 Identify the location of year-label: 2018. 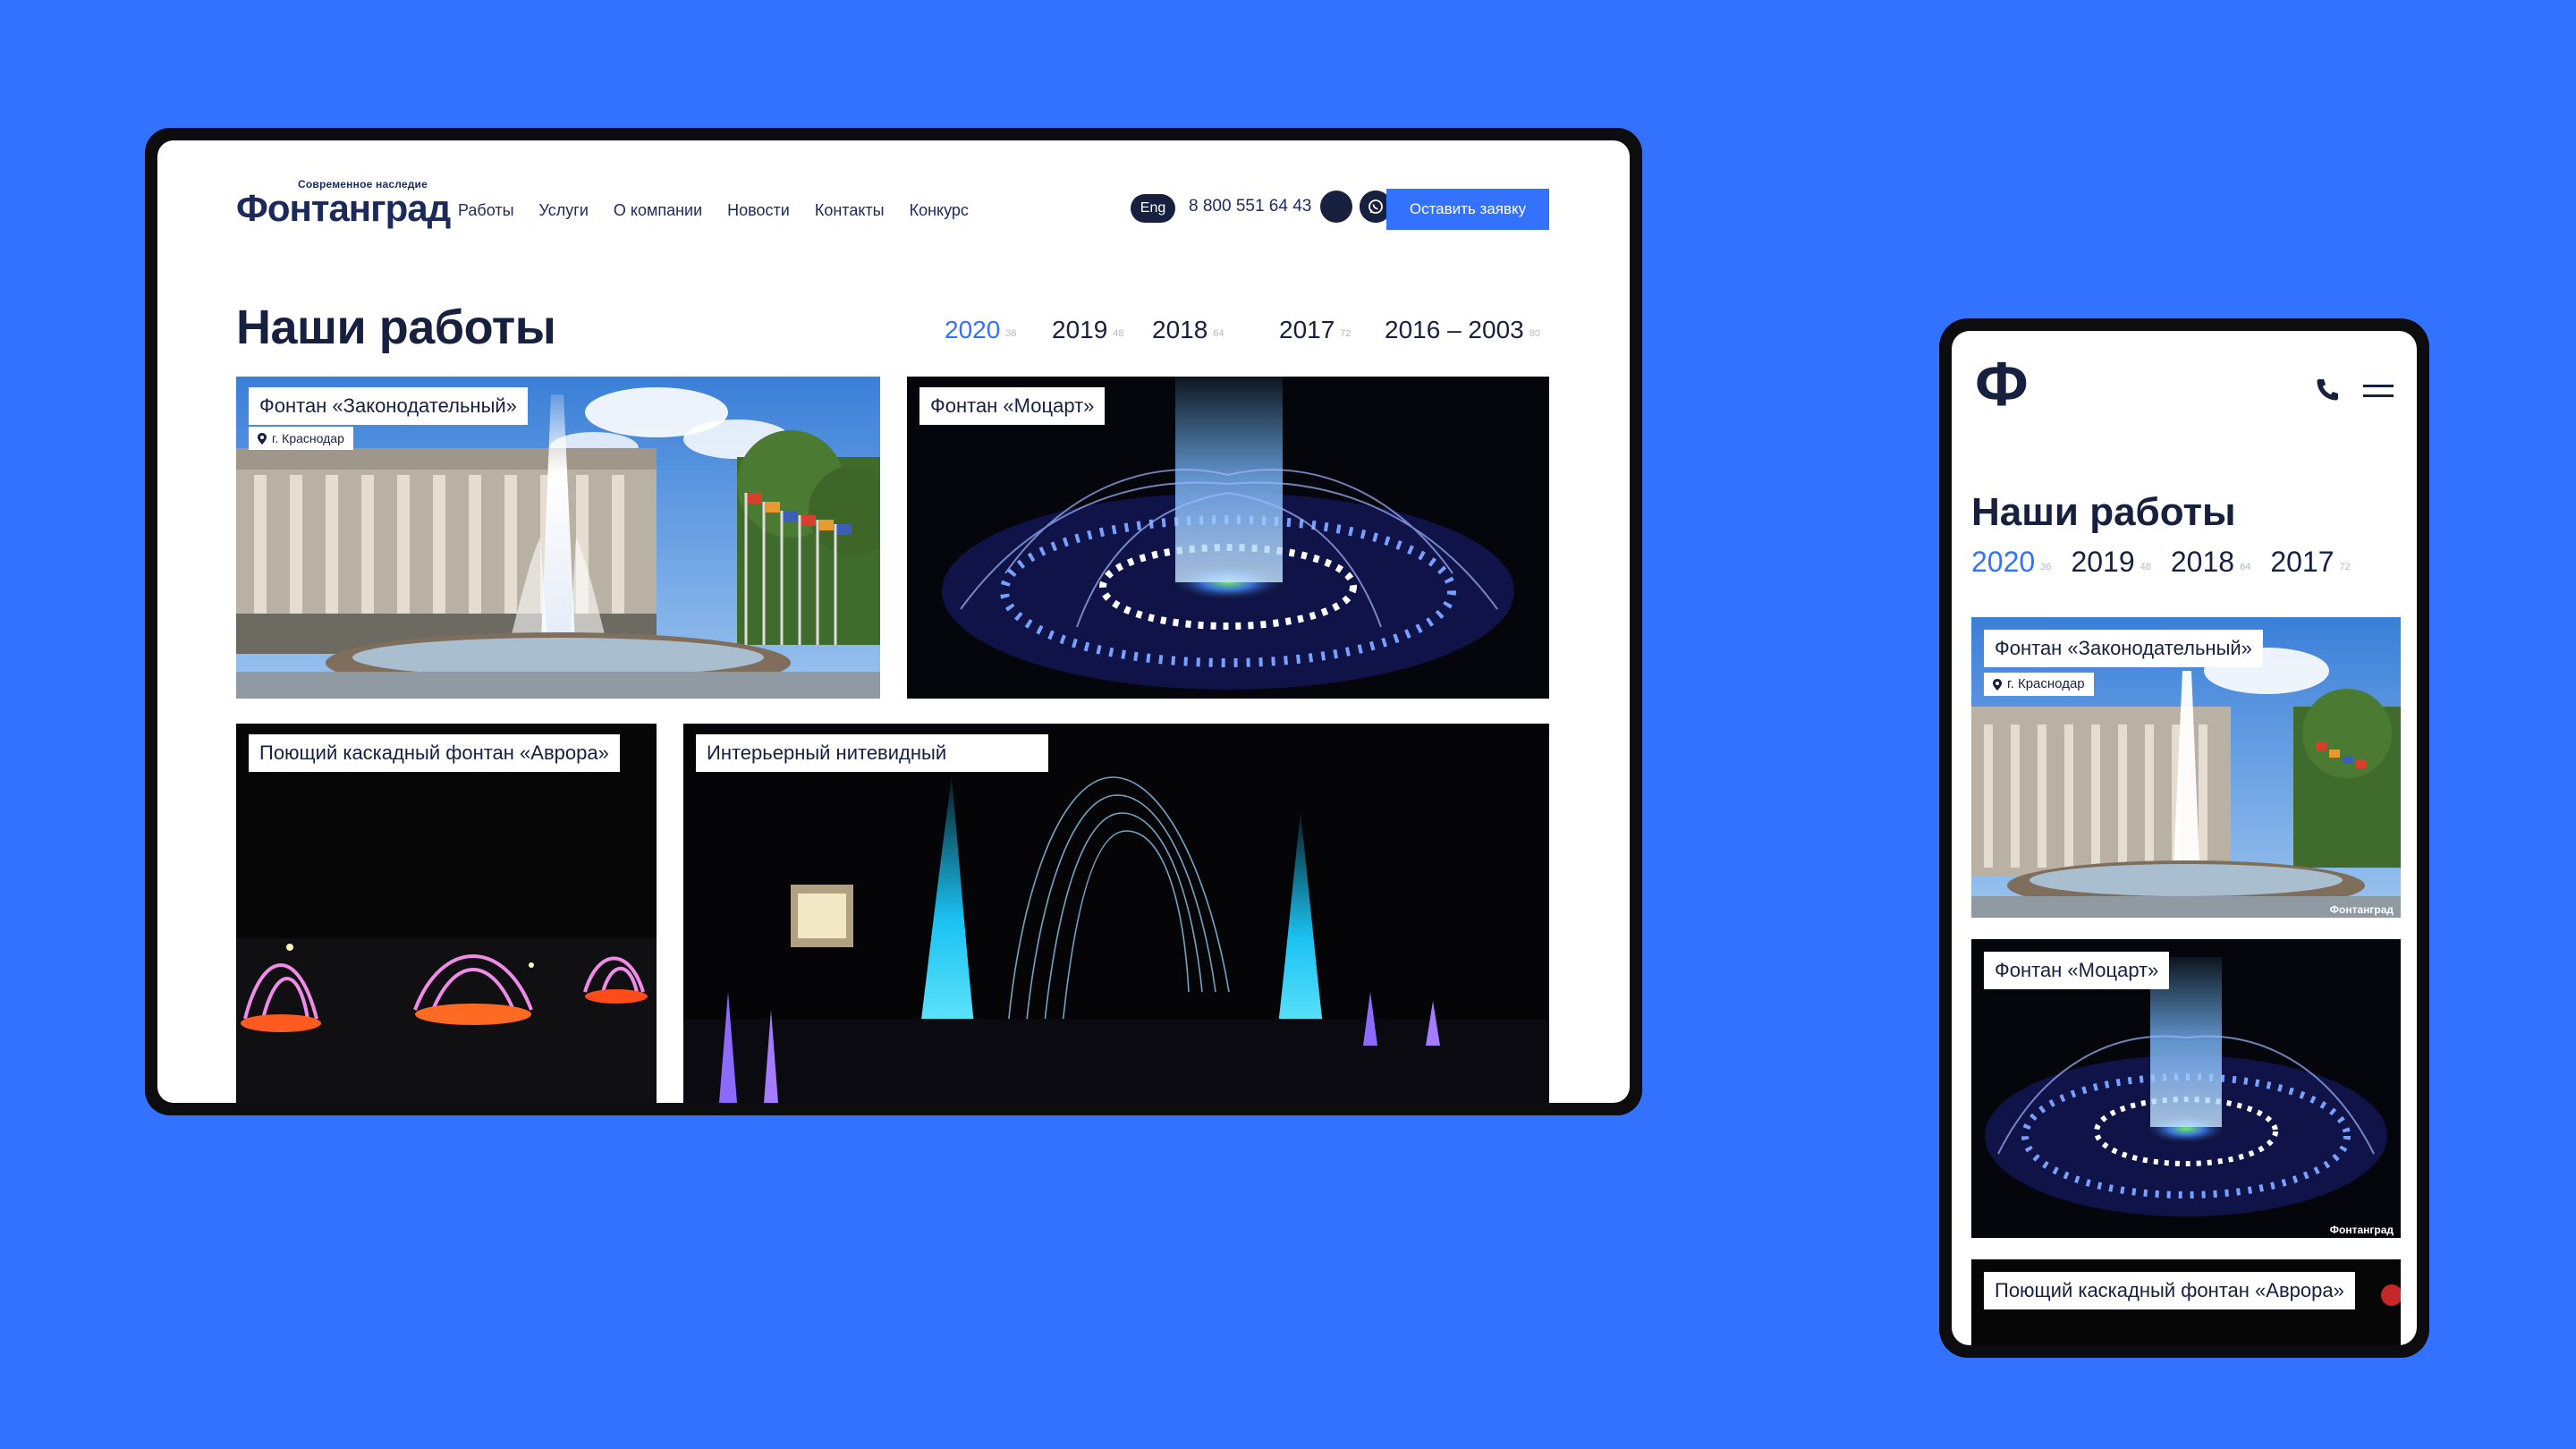
(1180, 329).